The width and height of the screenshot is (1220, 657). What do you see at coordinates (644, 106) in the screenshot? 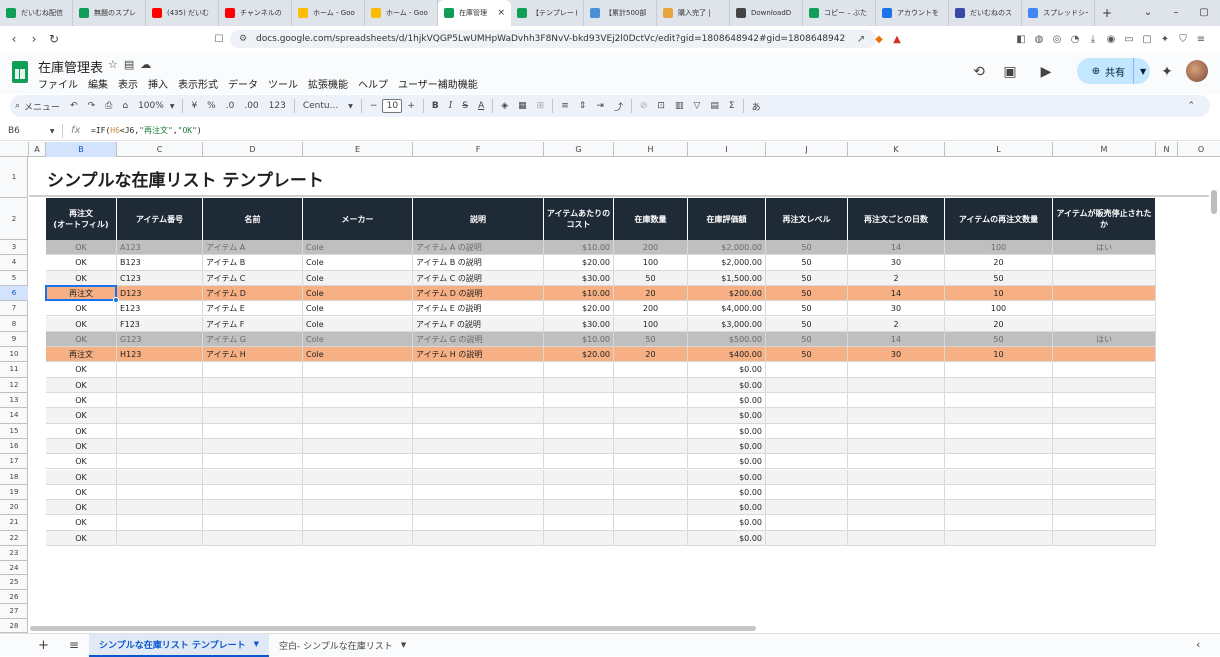
I see `insert-link-icon: ⊘` at bounding box center [644, 106].